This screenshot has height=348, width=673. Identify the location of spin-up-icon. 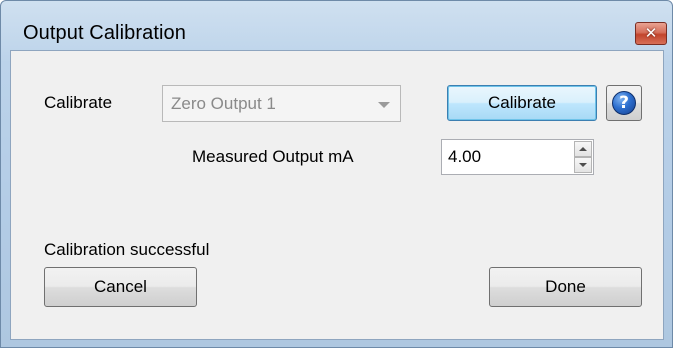
(583, 149).